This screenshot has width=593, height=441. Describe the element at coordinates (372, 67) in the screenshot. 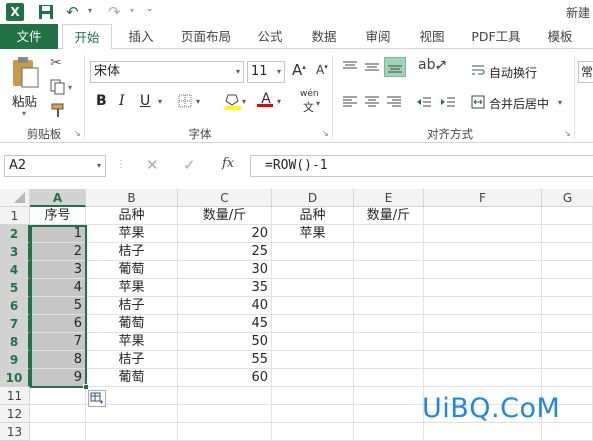

I see `align-middle-icon` at that location.